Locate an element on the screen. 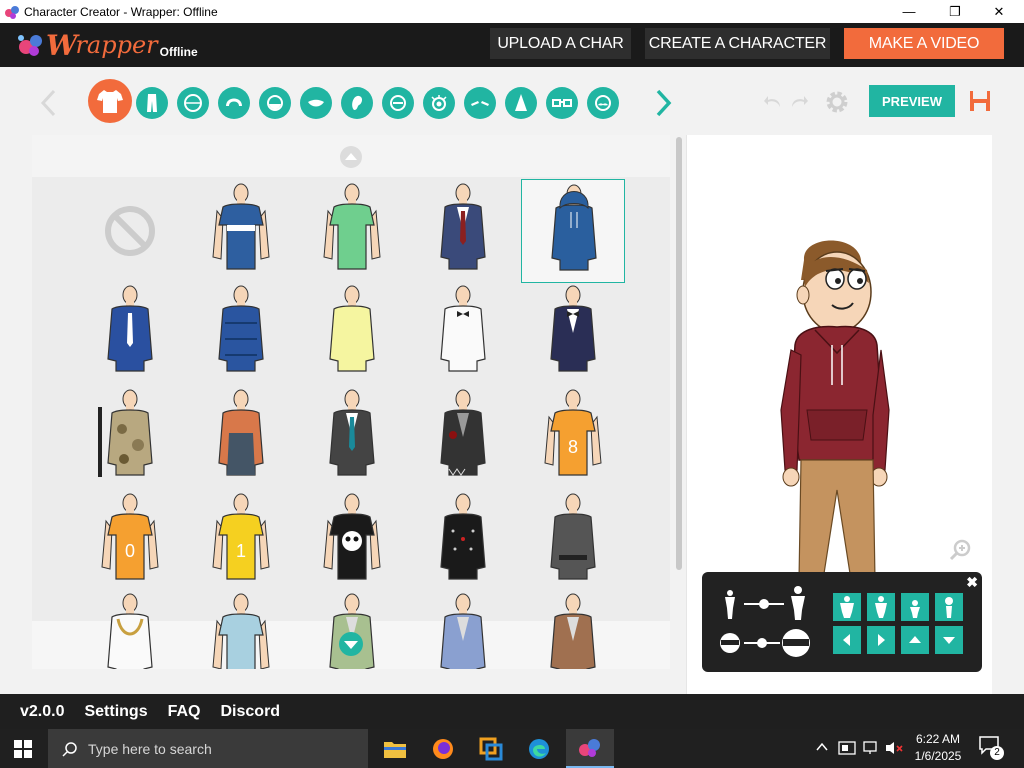 The image size is (1024, 768). clothing-item: 8 is located at coordinates (573, 437).